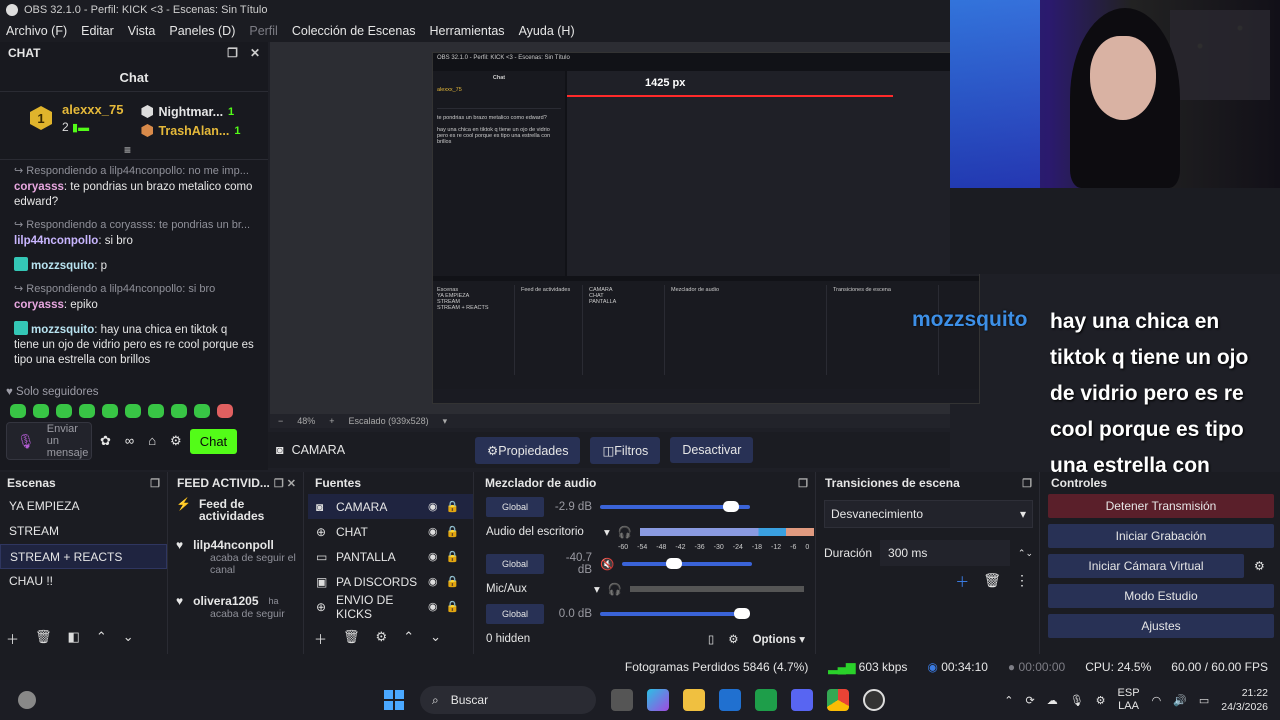 Image resolution: width=1280 pixels, height=720 pixels. Describe the element at coordinates (658, 700) in the screenshot. I see `copilot-icon` at that location.